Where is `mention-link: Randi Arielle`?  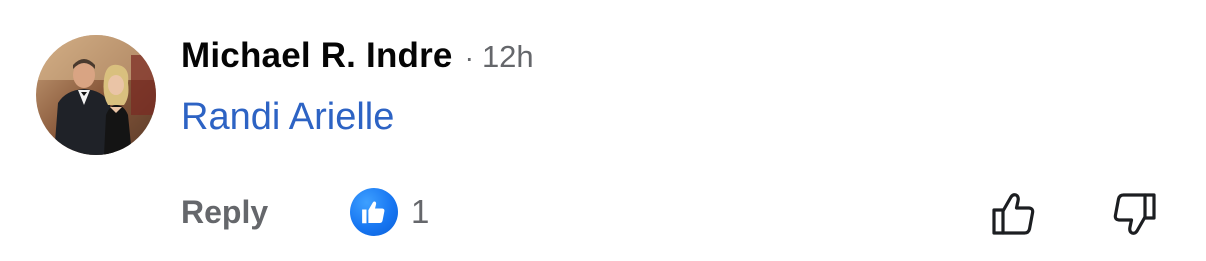 mention-link: Randi Arielle is located at coordinates (287, 117).